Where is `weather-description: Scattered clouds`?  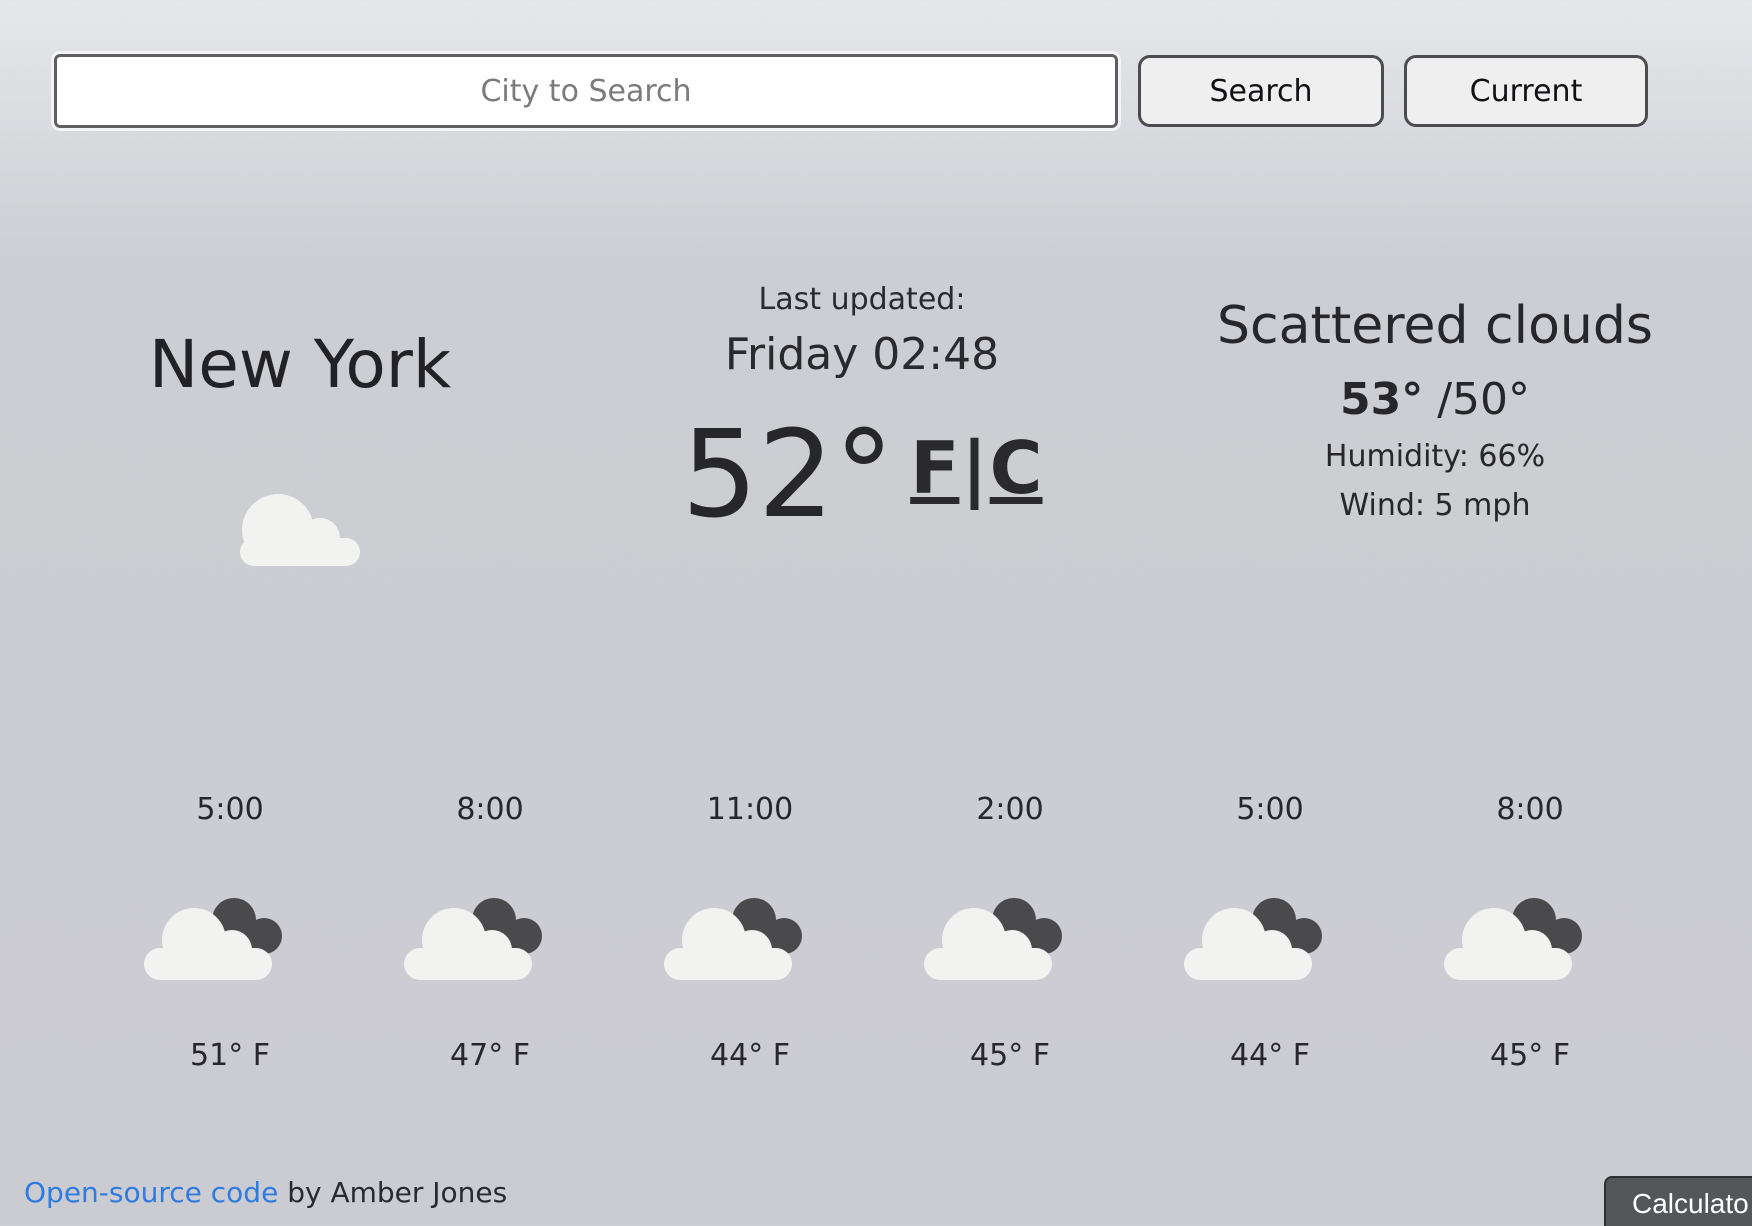 weather-description: Scattered clouds is located at coordinates (1435, 326).